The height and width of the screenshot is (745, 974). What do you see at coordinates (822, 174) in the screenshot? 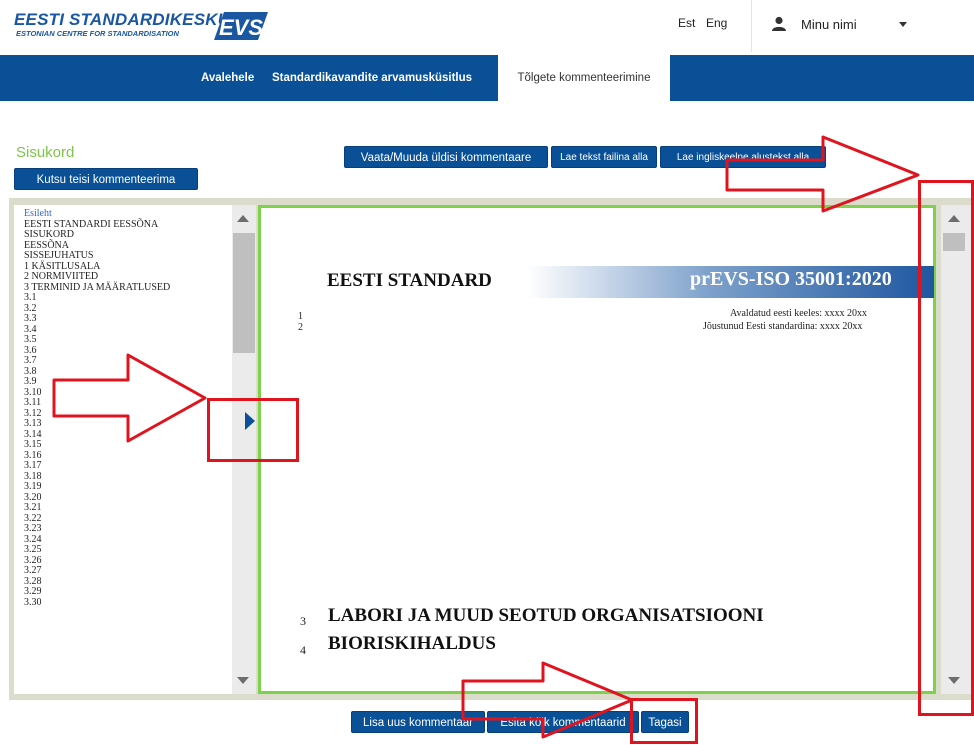
I see `arrow-to-scrollbar-icon` at bounding box center [822, 174].